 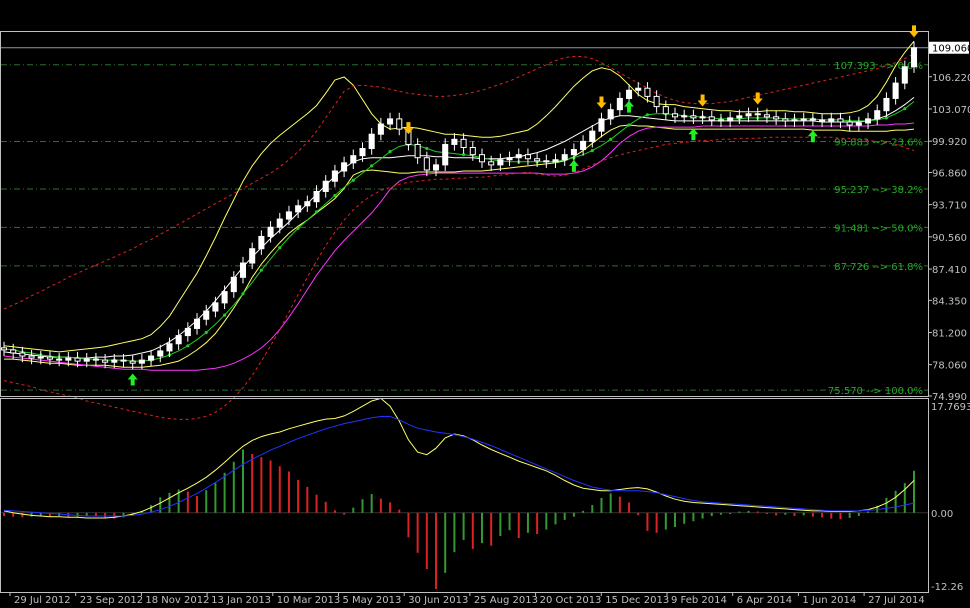 What do you see at coordinates (951, 78) in the screenshot?
I see `price-tick-label: 106.220` at bounding box center [951, 78].